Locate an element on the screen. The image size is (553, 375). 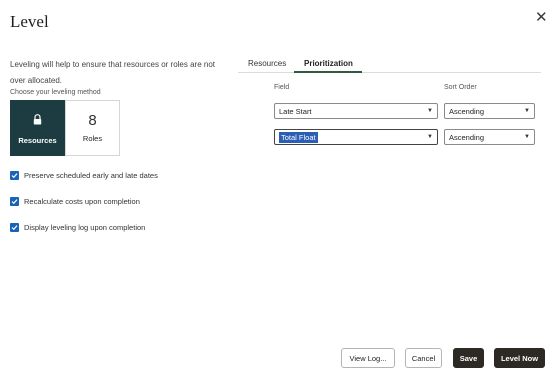
tab-resources: Resources is located at coordinates (267, 63).